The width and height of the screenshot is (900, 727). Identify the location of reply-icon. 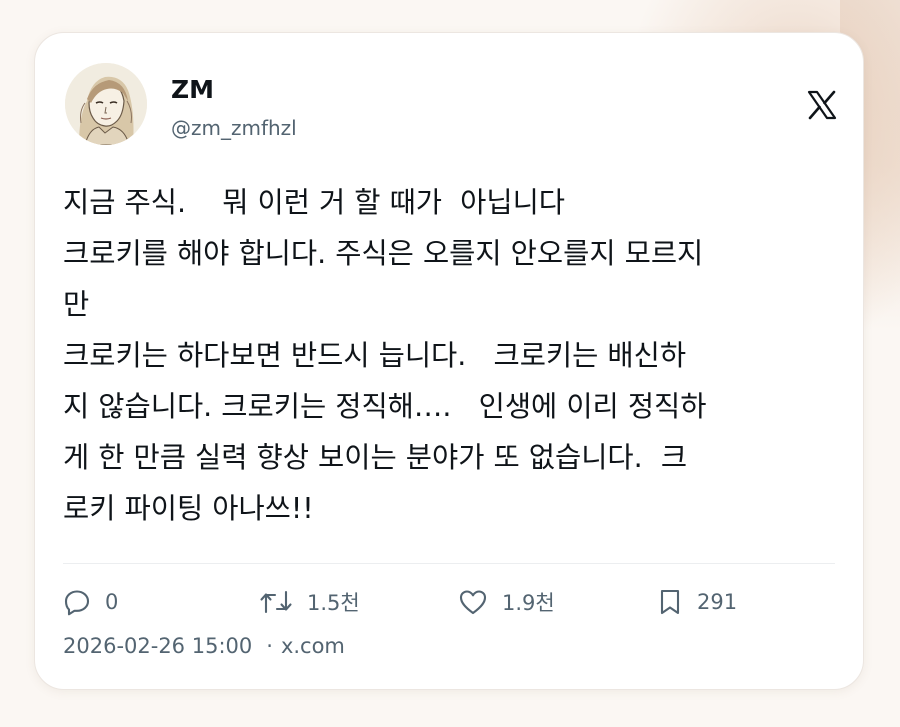
(77, 602).